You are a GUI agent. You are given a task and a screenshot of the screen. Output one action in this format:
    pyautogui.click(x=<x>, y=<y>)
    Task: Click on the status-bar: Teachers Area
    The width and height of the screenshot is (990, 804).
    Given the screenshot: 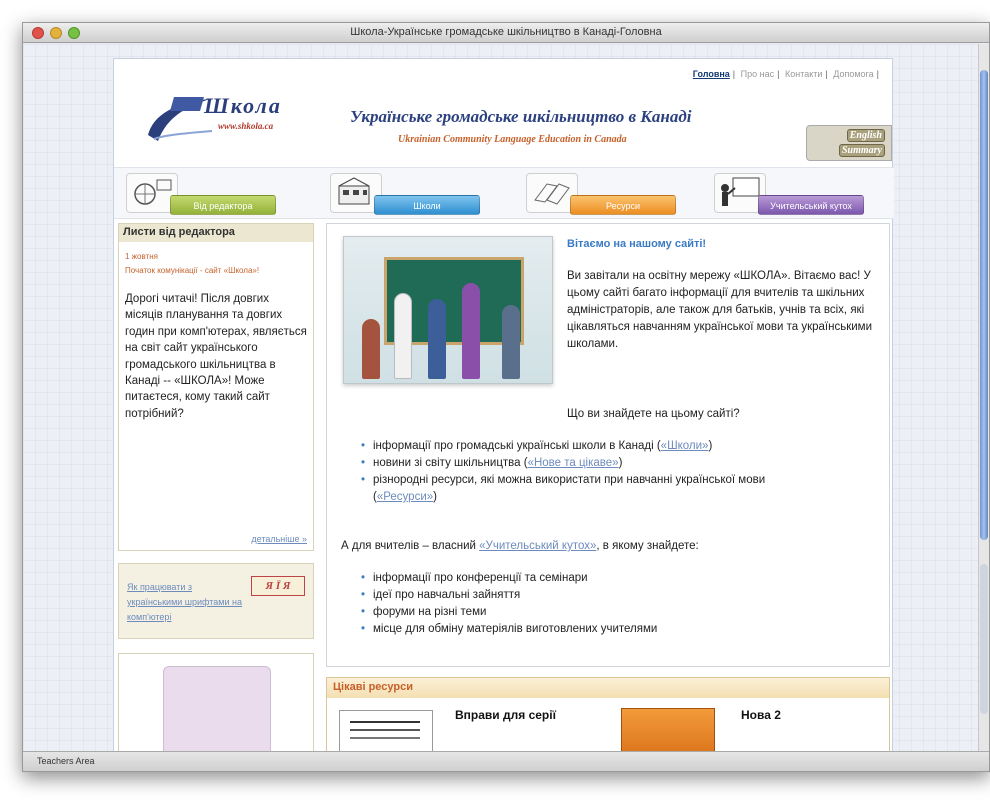 What is the action you would take?
    pyautogui.click(x=506, y=761)
    